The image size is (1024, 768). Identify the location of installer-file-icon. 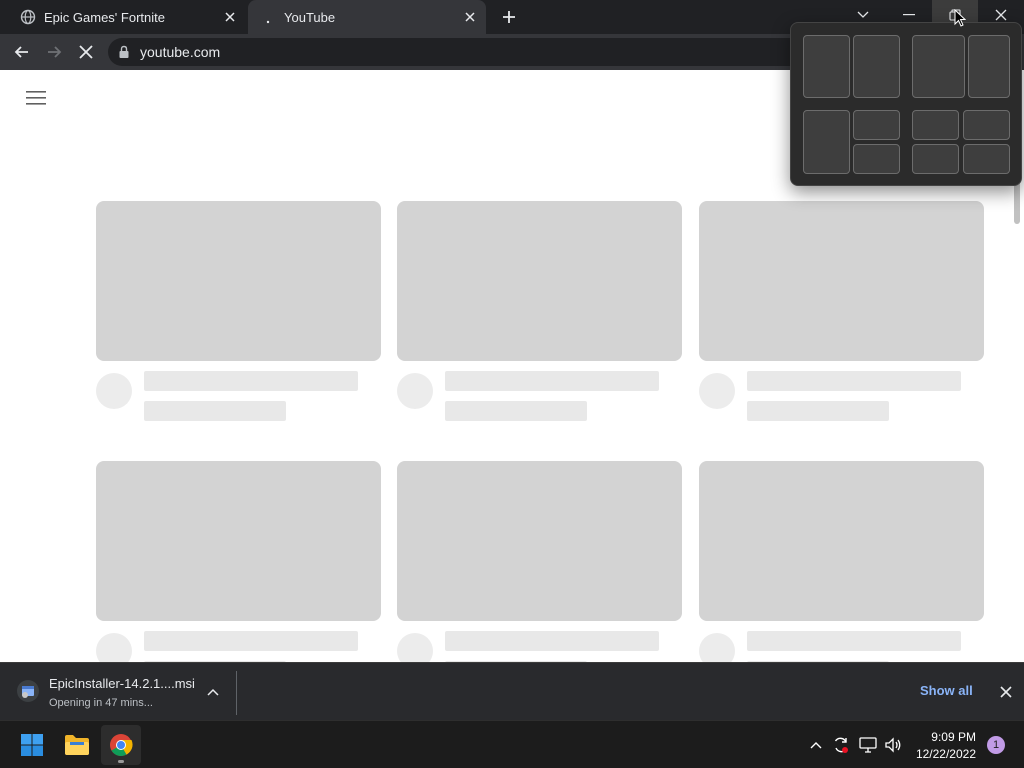
(28, 691).